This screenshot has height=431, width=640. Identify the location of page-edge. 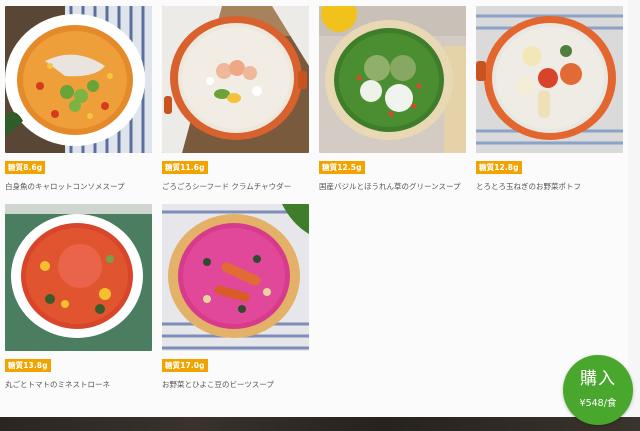
(634, 208).